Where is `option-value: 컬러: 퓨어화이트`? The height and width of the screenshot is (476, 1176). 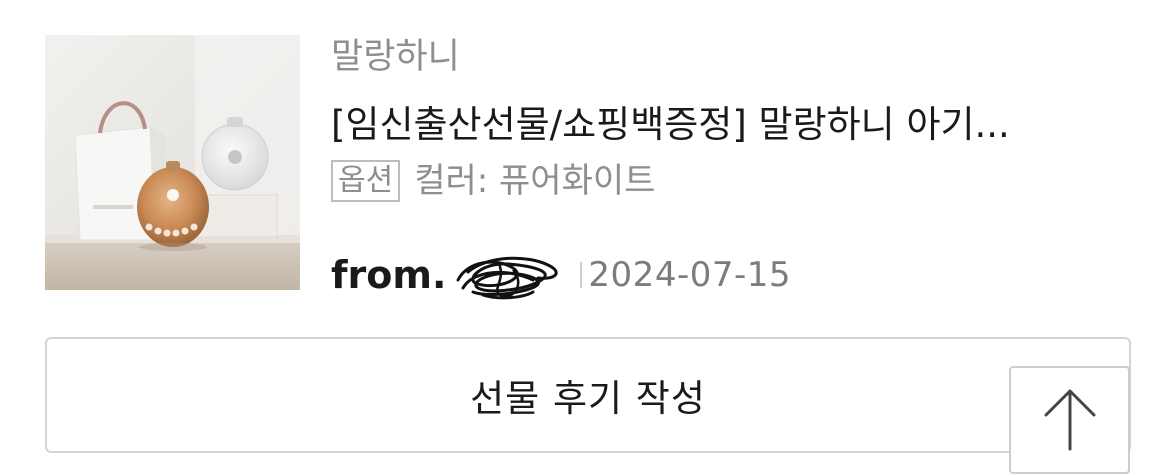 option-value: 컬러: 퓨어화이트 is located at coordinates (535, 181).